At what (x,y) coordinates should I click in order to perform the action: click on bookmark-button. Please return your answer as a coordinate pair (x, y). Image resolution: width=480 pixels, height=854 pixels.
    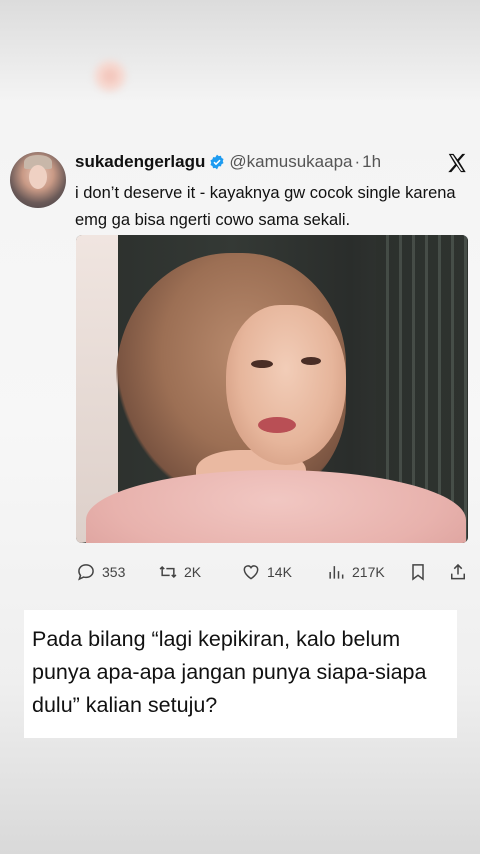
    Looking at the image, I should click on (421, 572).